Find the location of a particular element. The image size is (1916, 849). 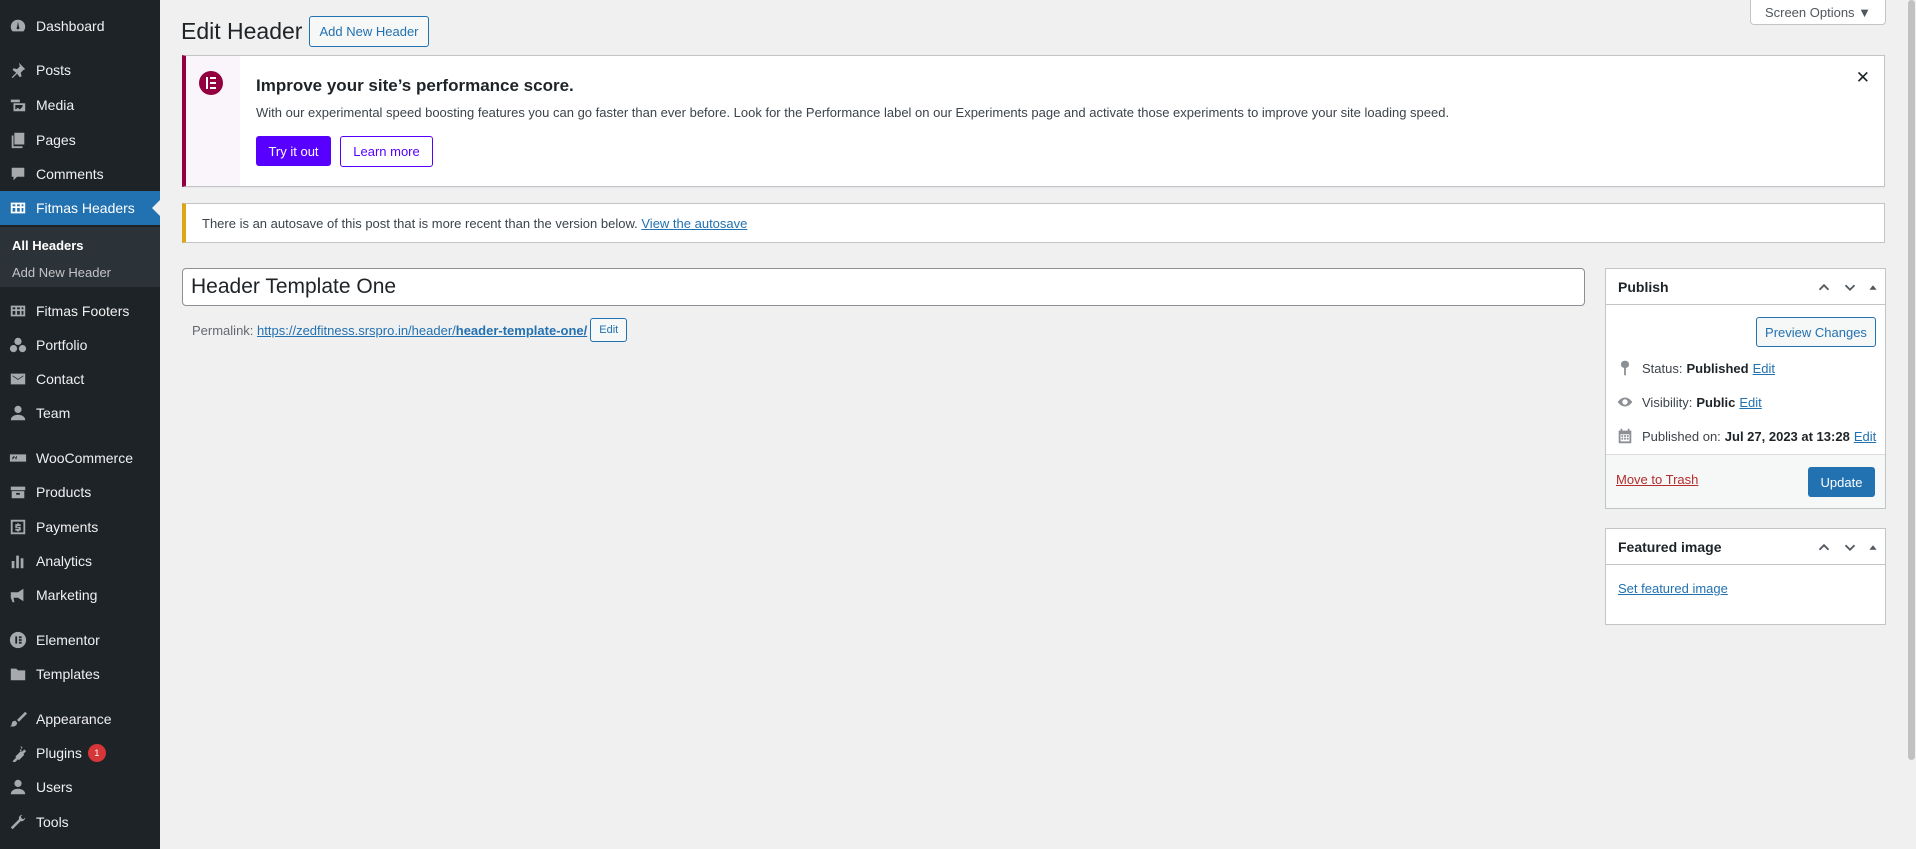

page-title: Edit Header is located at coordinates (242, 31).